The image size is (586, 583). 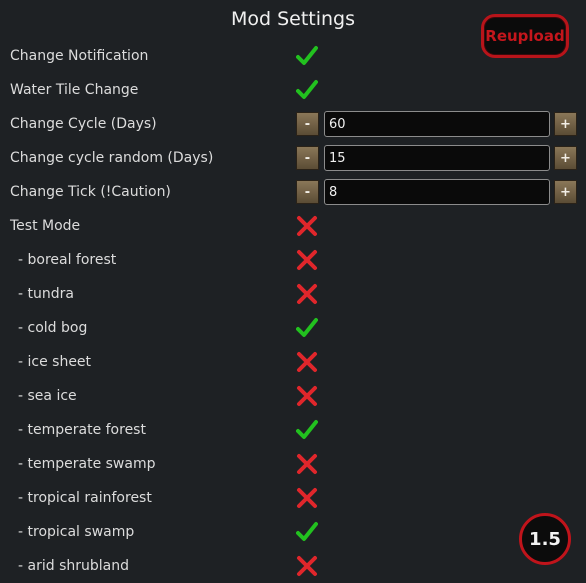 What do you see at coordinates (293, 124) in the screenshot?
I see `setting-row: Change Cycle (Days)-+` at bounding box center [293, 124].